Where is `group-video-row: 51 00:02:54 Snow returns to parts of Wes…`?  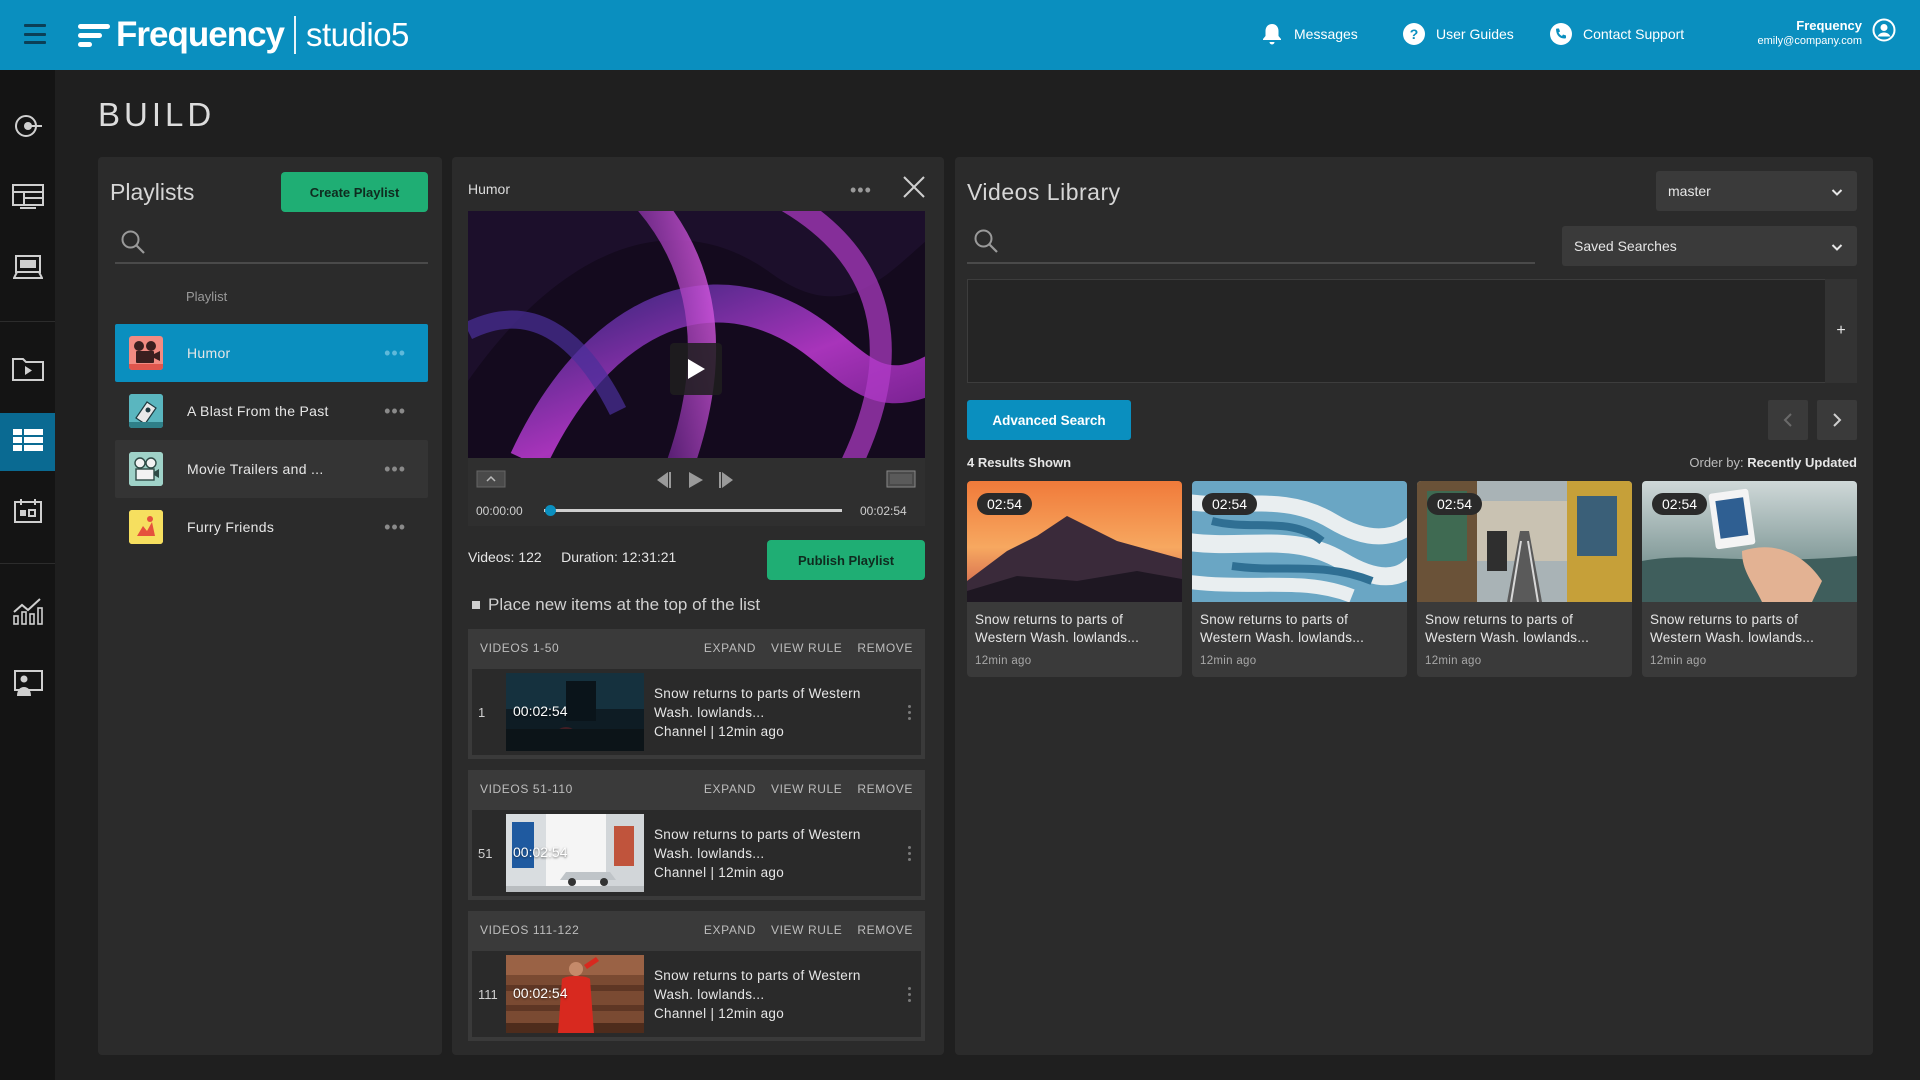 group-video-row: 51 00:02:54 Snow returns to parts of Wes… is located at coordinates (696, 853).